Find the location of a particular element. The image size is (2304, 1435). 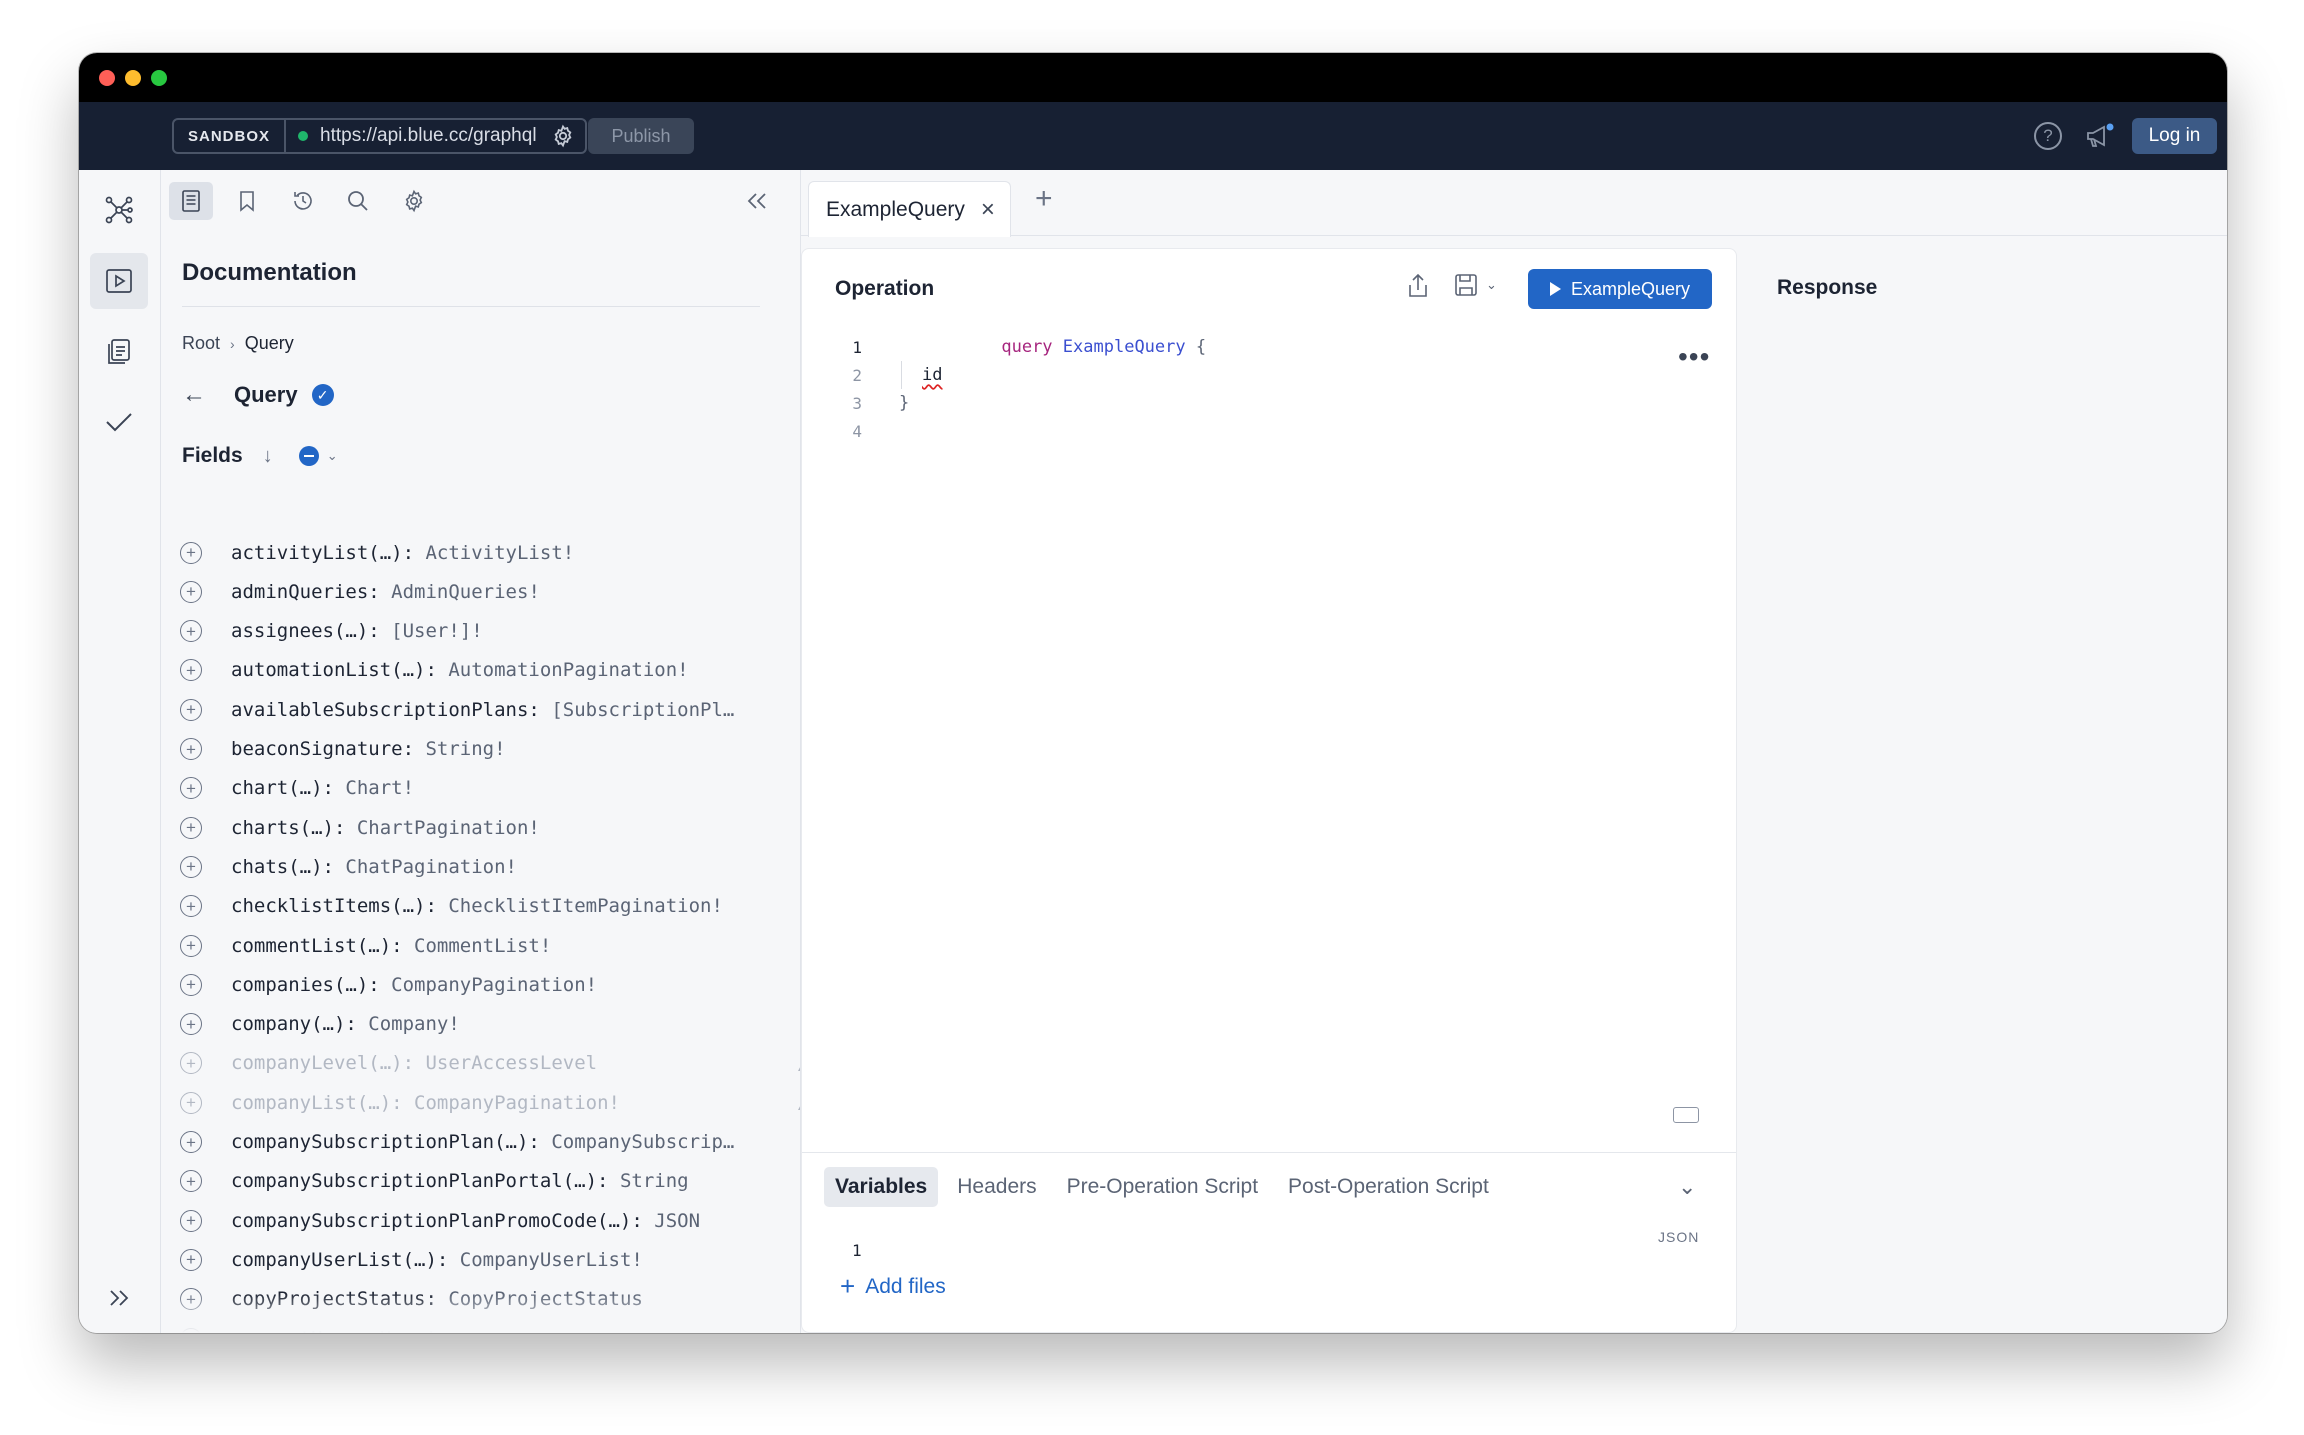

breadcrumb-root: Root is located at coordinates (201, 343).